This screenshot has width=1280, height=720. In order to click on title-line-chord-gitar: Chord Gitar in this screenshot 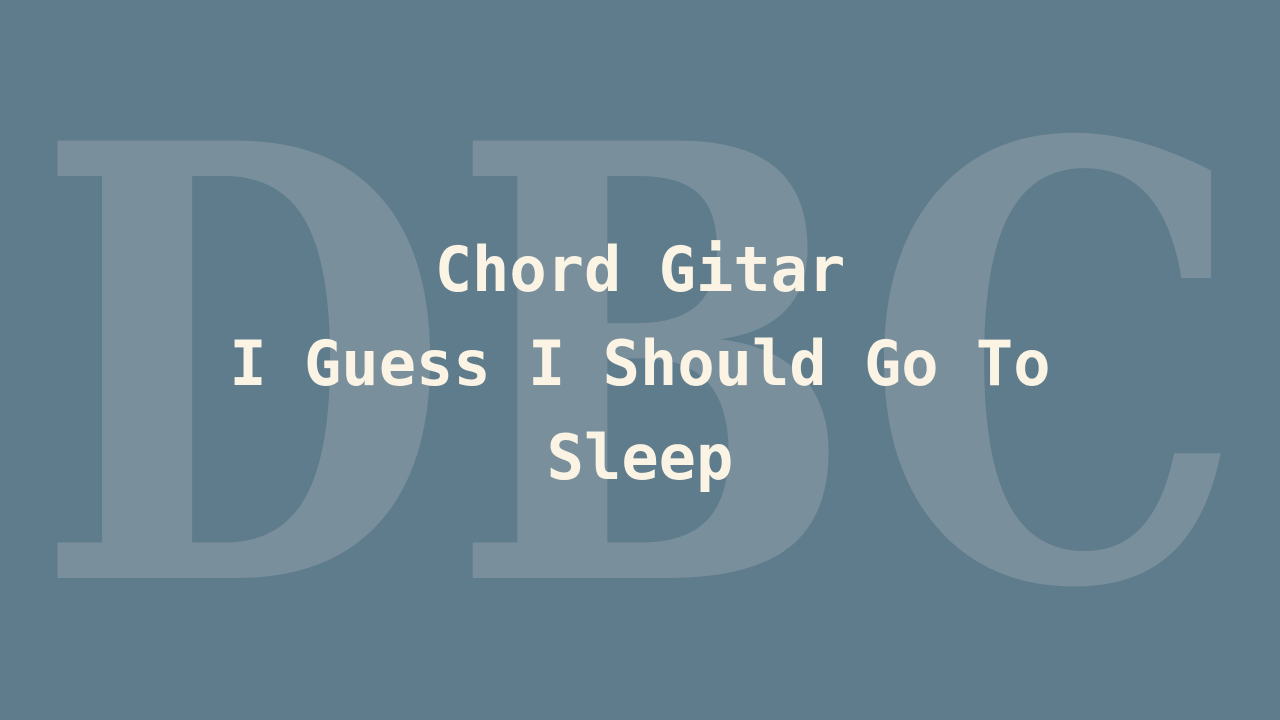, I will do `click(640, 269)`.